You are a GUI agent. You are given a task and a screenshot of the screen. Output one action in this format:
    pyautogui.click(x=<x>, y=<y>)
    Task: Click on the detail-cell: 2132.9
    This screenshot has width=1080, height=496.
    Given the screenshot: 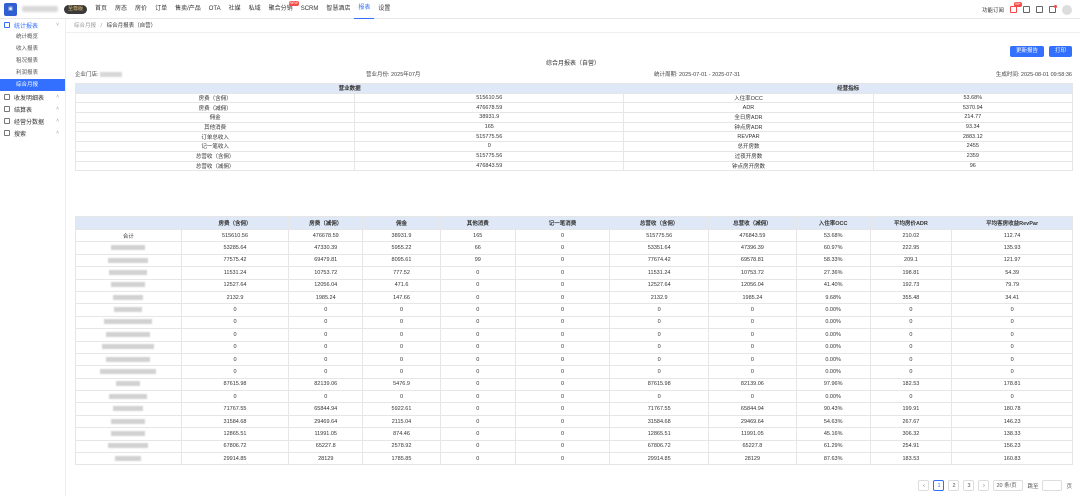 What is the action you would take?
    pyautogui.click(x=659, y=297)
    